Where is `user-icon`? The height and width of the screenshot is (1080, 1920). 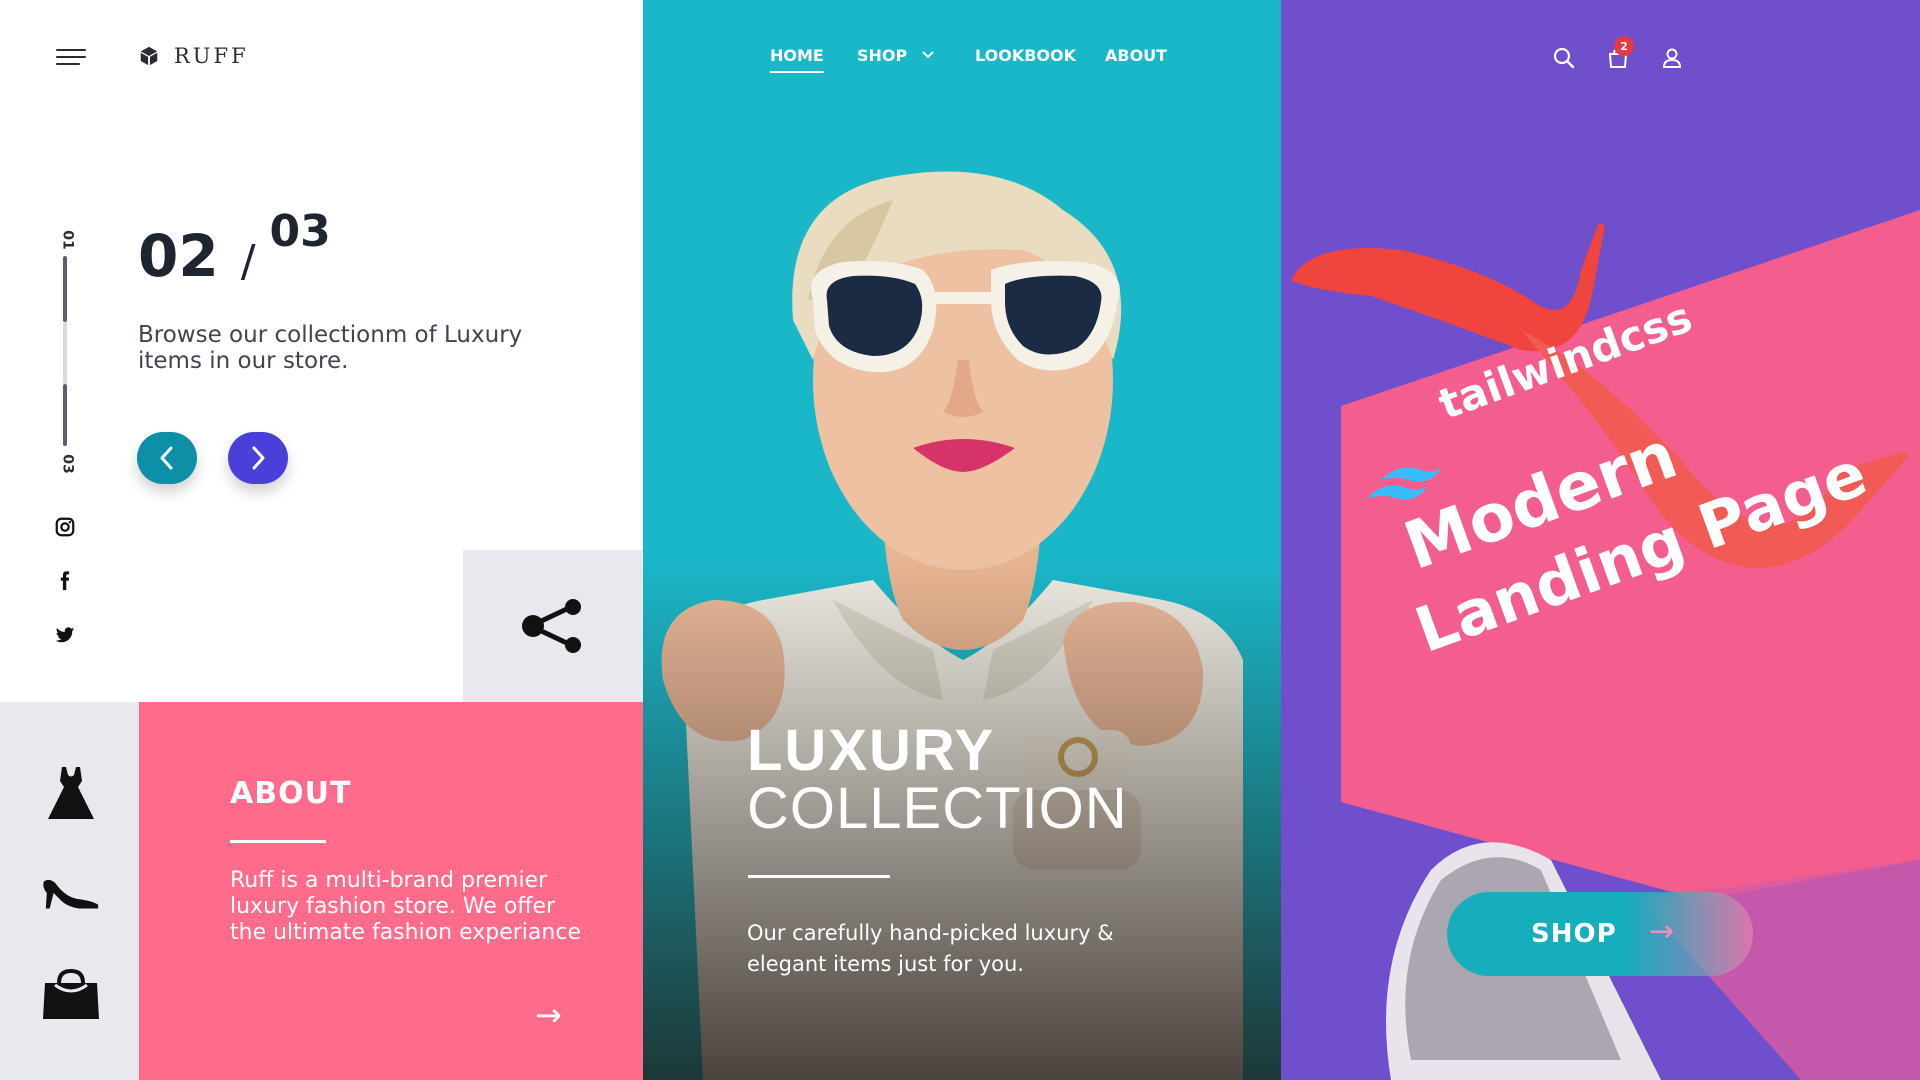 user-icon is located at coordinates (1672, 58).